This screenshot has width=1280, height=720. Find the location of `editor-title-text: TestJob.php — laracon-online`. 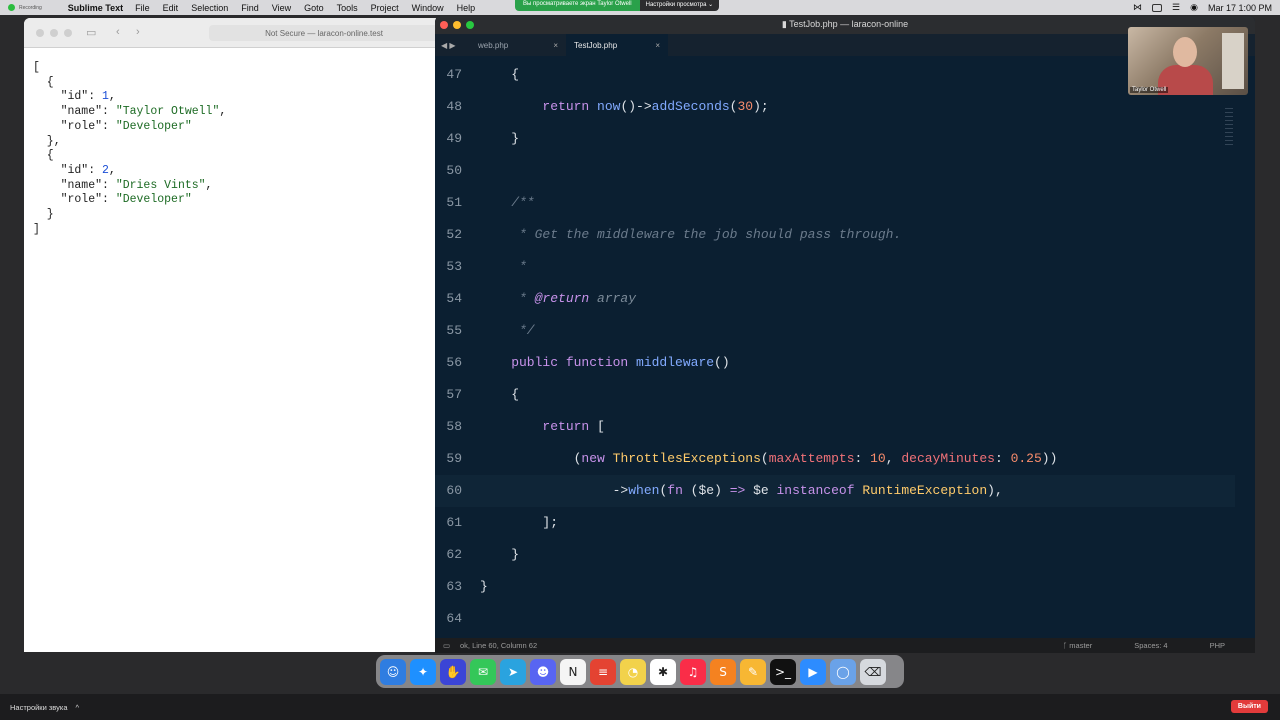

editor-title-text: TestJob.php — laracon-online is located at coordinates (849, 24).